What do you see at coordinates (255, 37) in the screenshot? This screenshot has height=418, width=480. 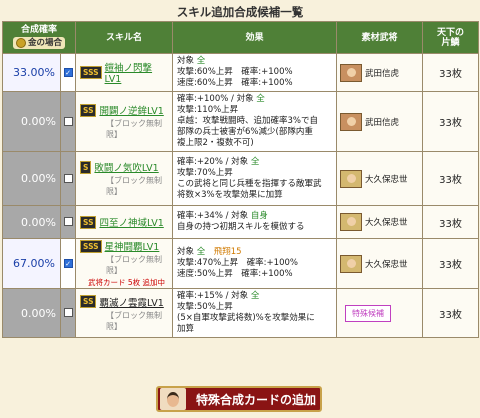 I see `effect-header: 効果` at bounding box center [255, 37].